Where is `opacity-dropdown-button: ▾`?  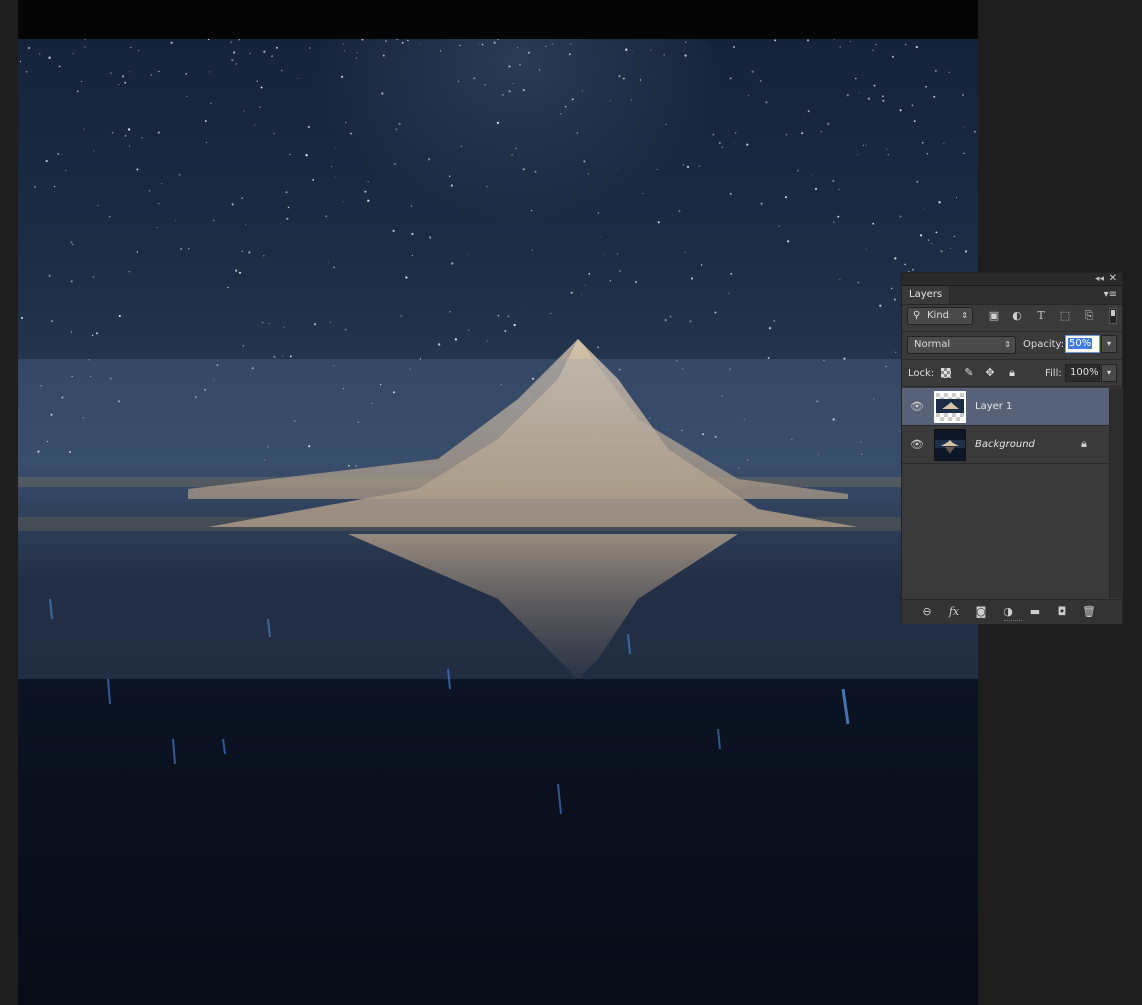
opacity-dropdown-button: ▾ is located at coordinates (1109, 344).